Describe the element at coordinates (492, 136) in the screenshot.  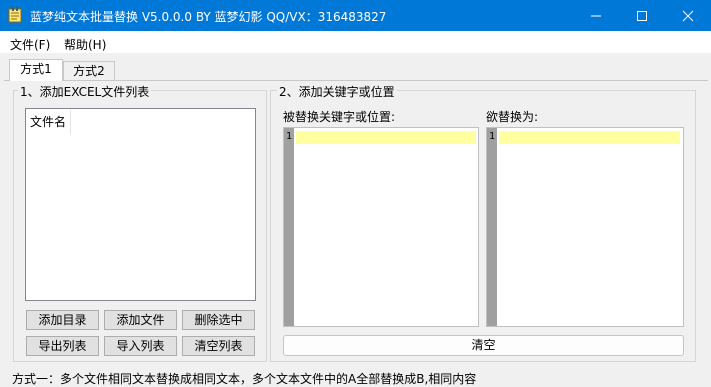
I see `replace-line-number: 1` at that location.